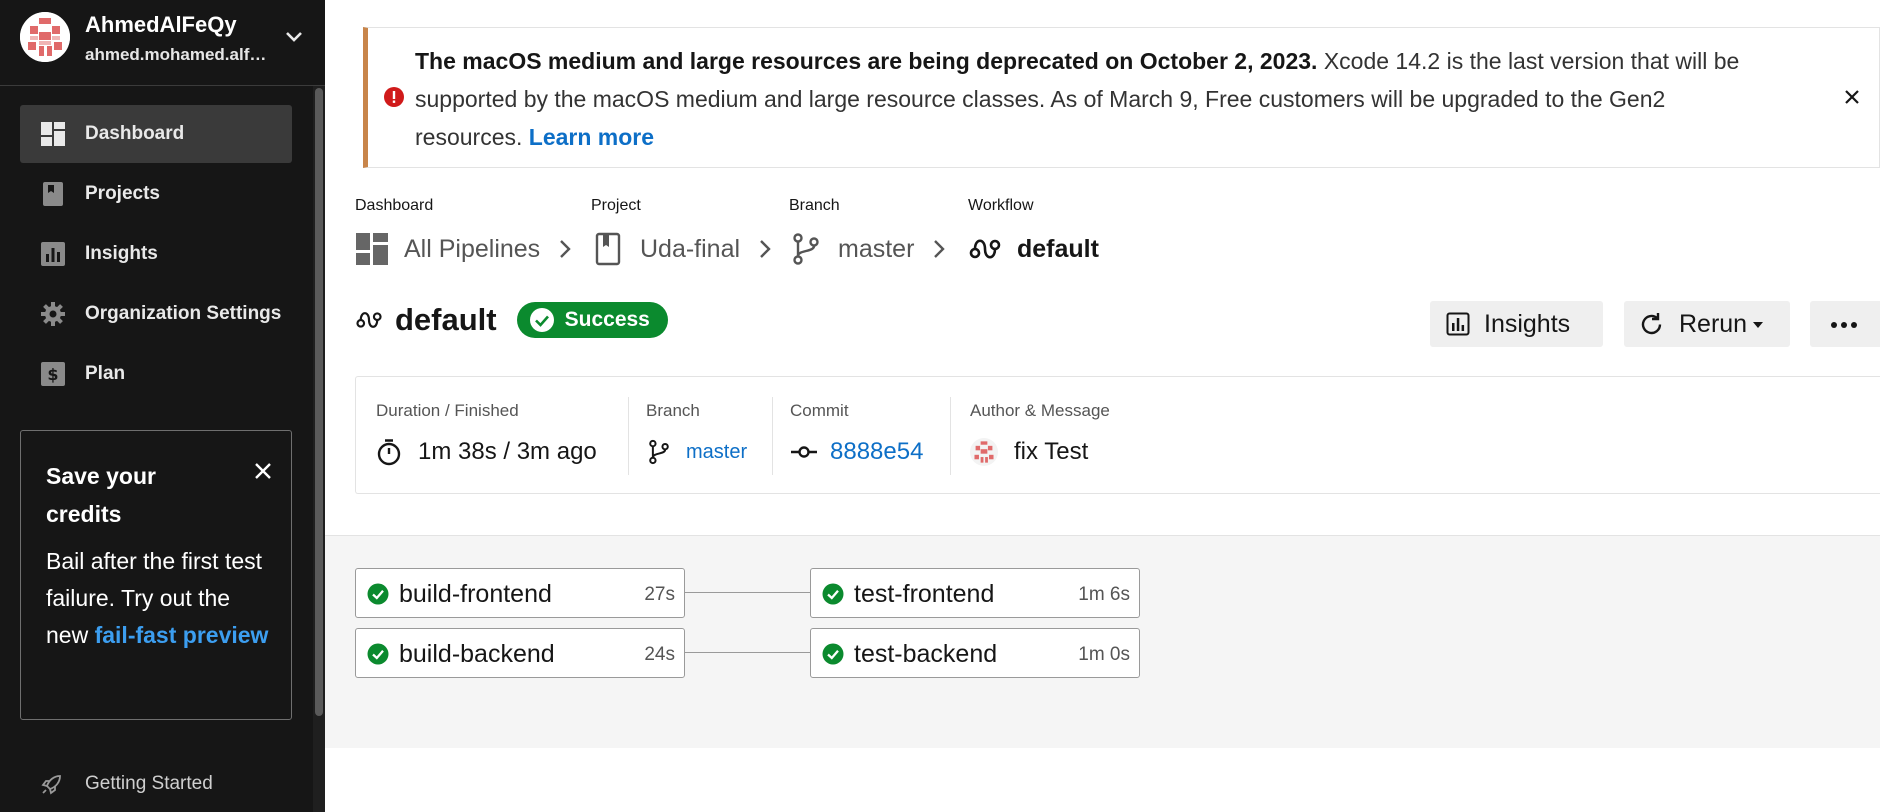 This screenshot has width=1880, height=812. What do you see at coordinates (876, 452) in the screenshot?
I see `commit-link: 8888e54` at bounding box center [876, 452].